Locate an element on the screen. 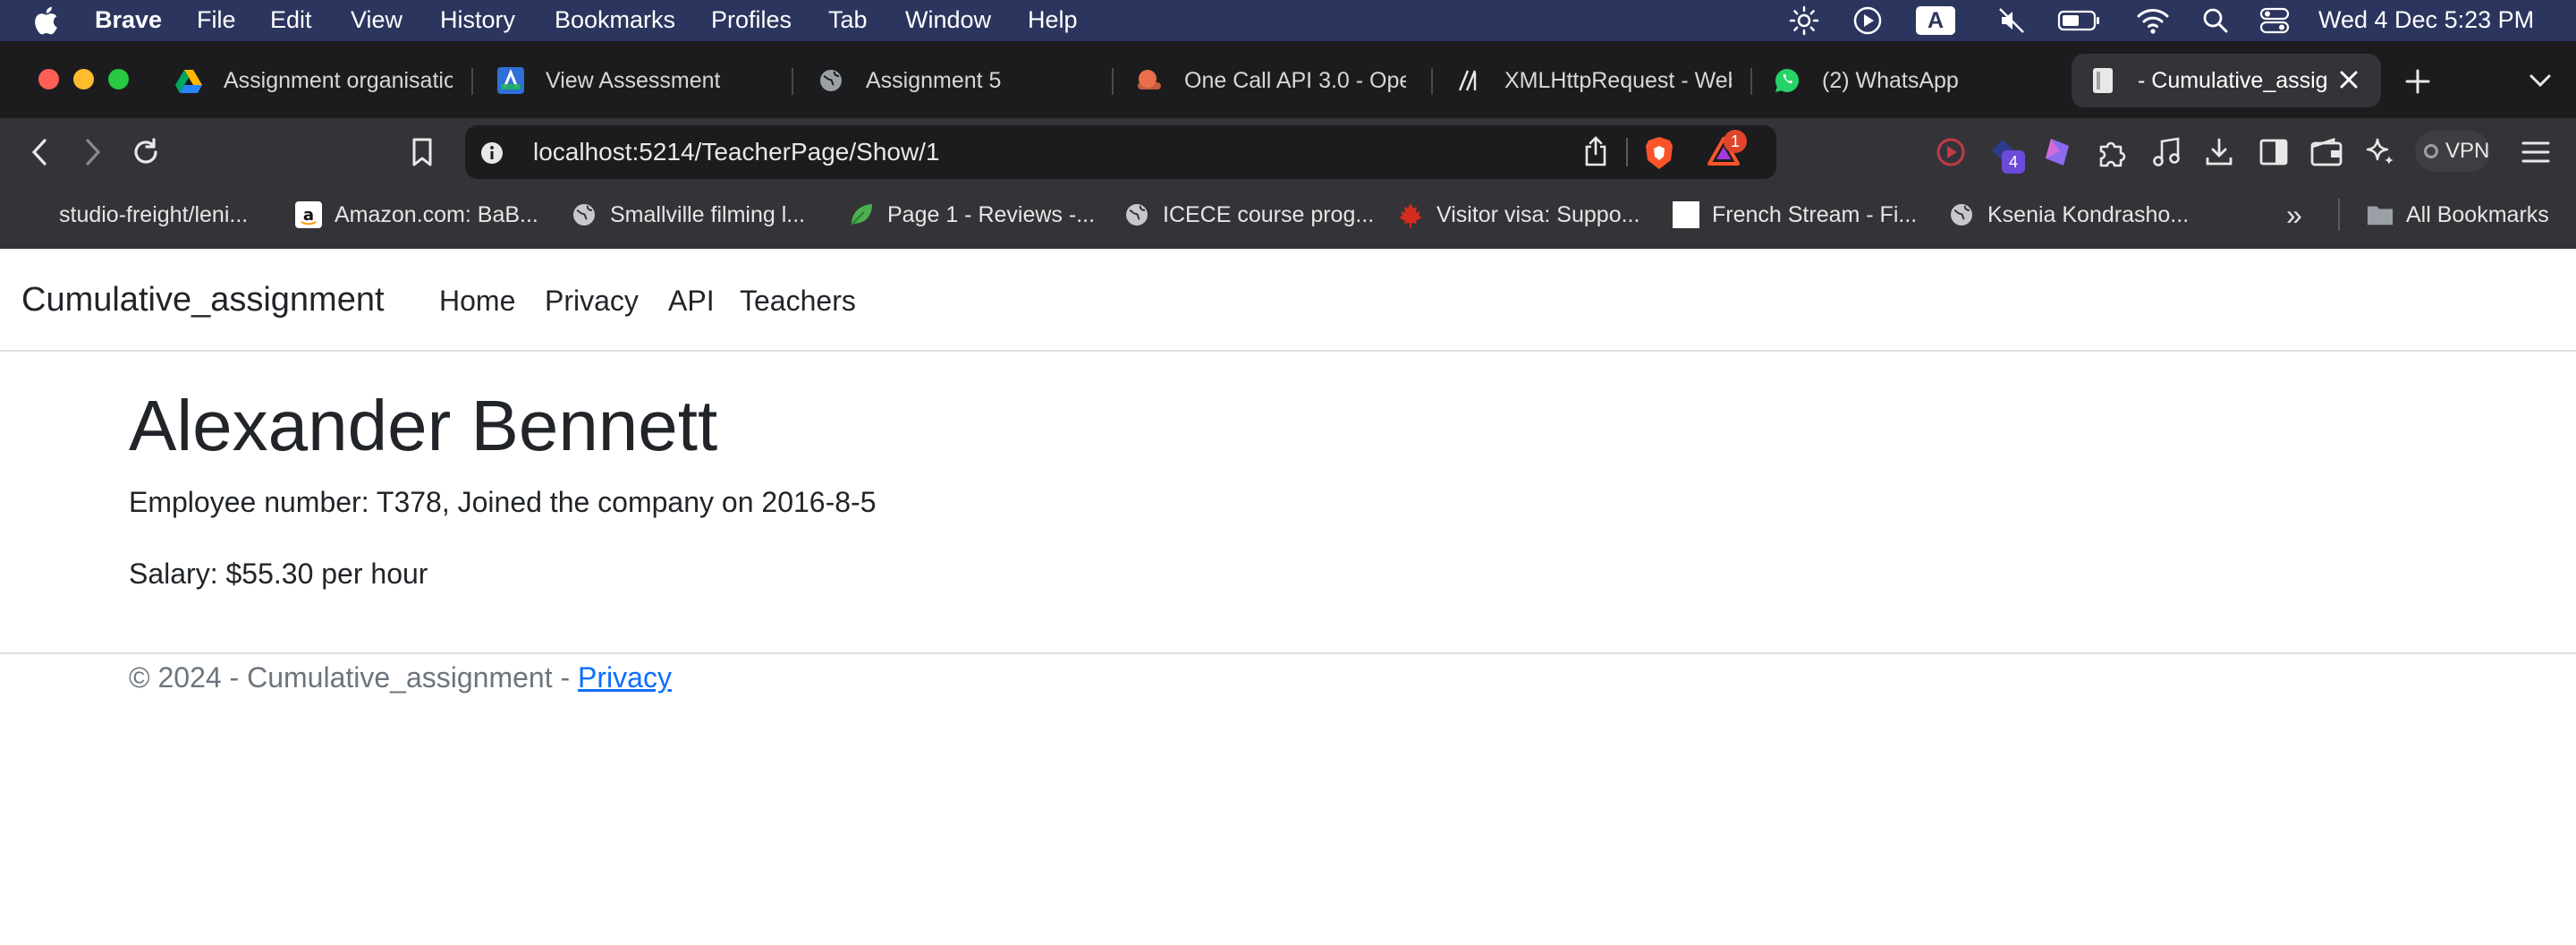 This screenshot has height=945, width=2576. tab-assignment-5: Assignment 5 is located at coordinates (961, 81).